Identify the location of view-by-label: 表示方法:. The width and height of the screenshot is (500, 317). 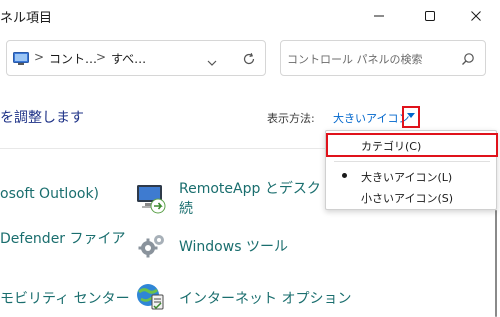
(291, 118).